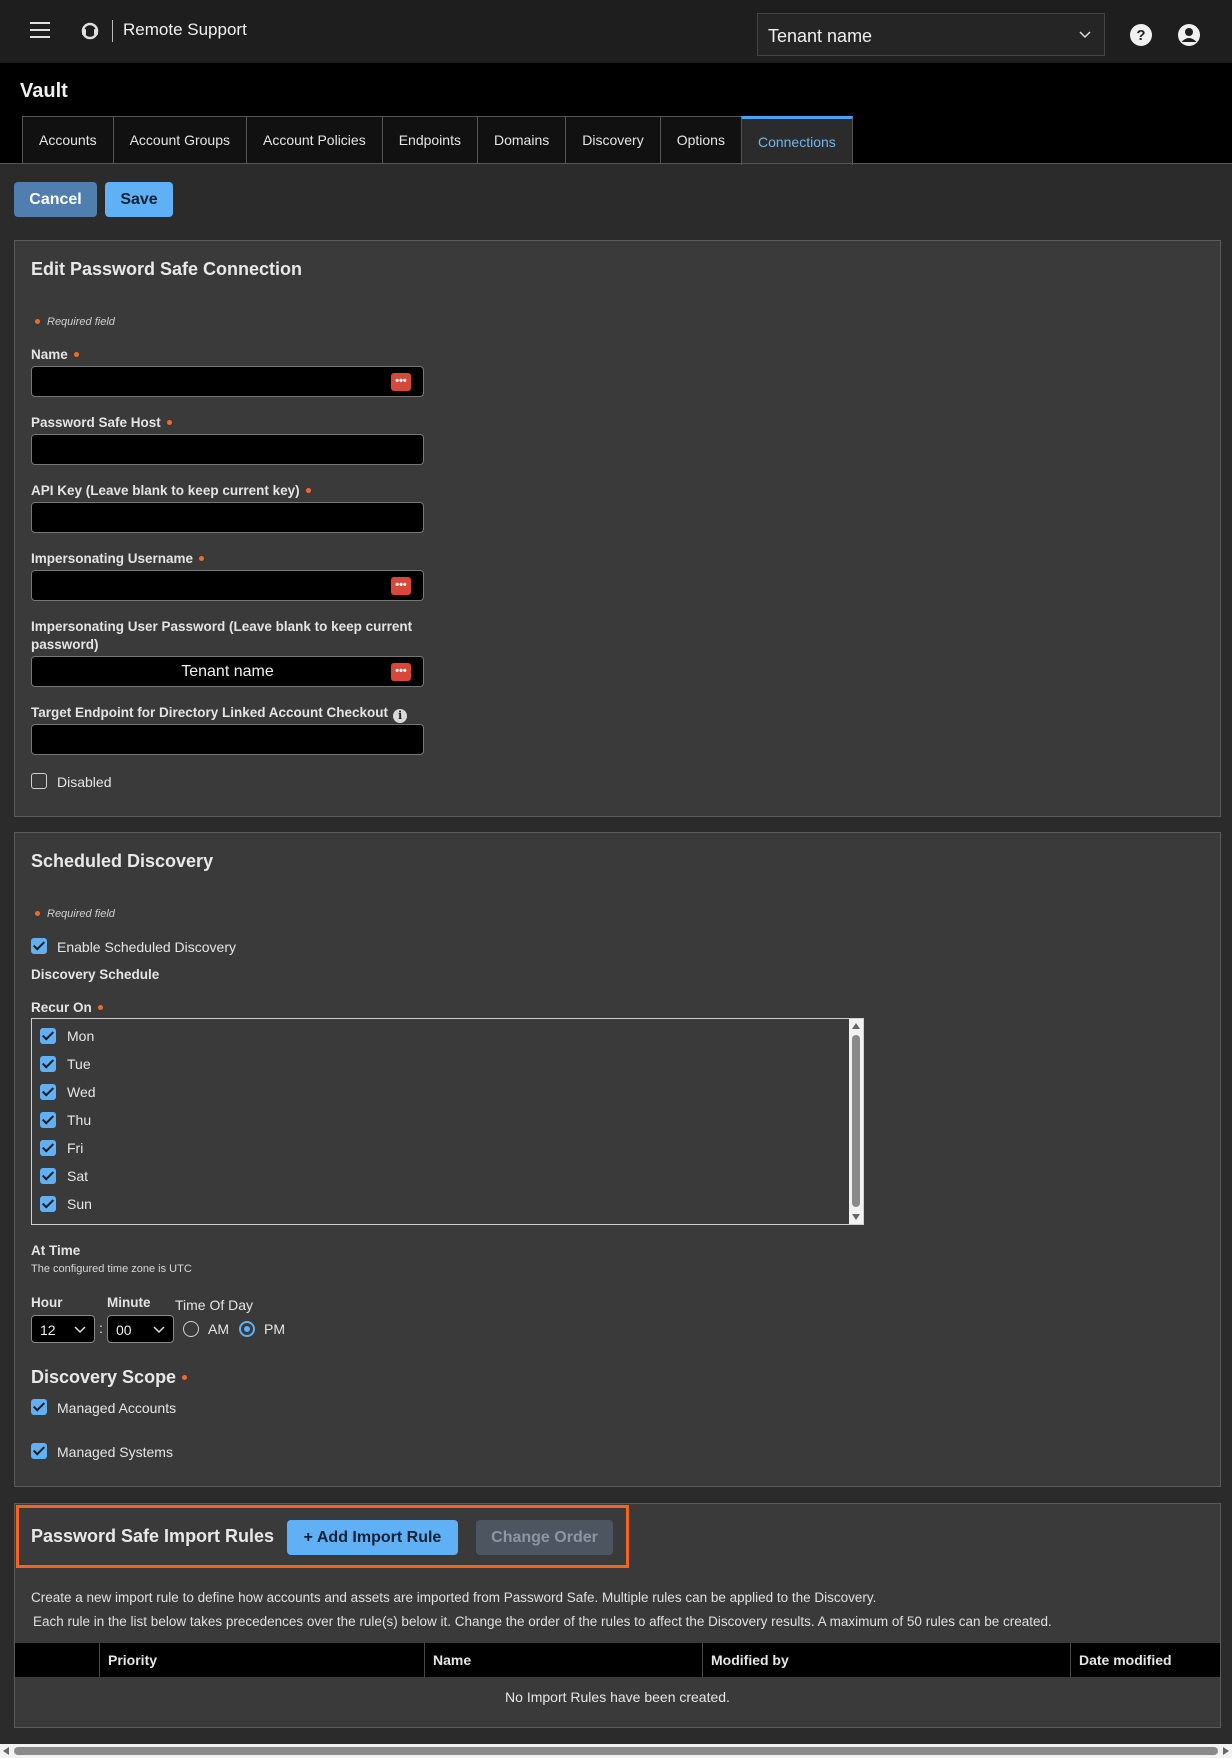 The height and width of the screenshot is (1758, 1232). What do you see at coordinates (153, 1536) in the screenshot?
I see `import-rules-title: Password Safe Import Rules` at bounding box center [153, 1536].